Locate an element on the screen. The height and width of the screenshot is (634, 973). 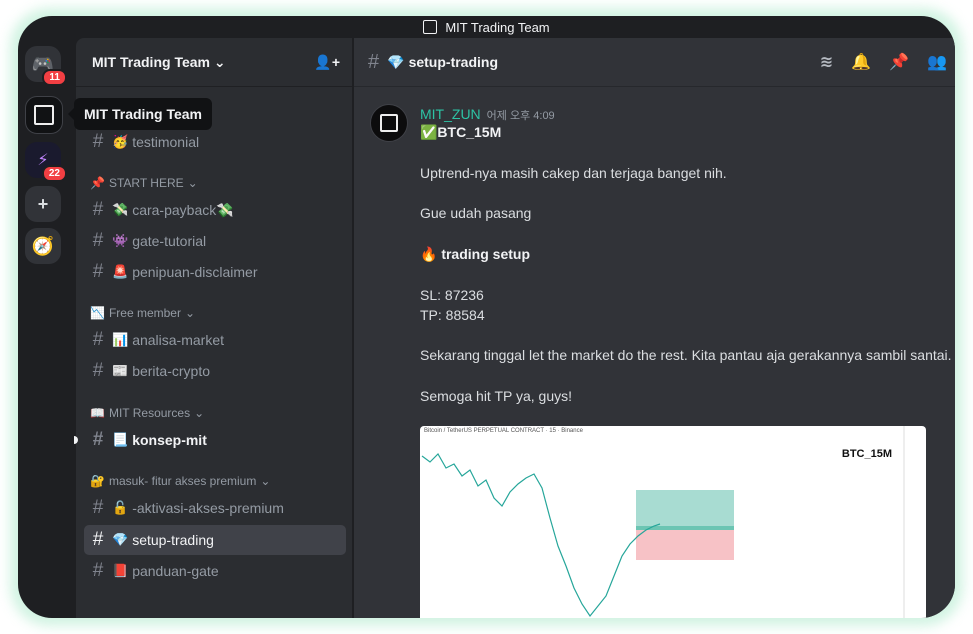
threads-icon: ≋ is located at coordinates (826, 62).